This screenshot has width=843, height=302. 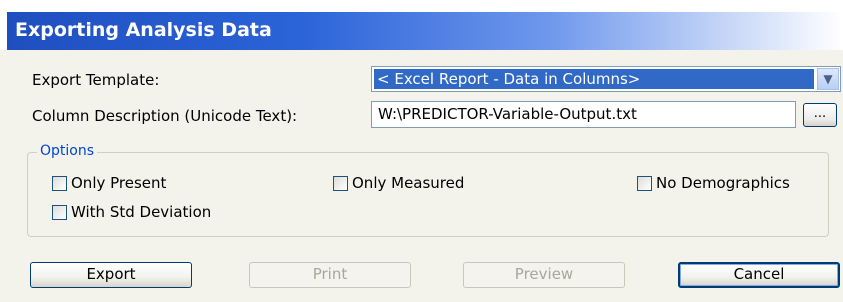 I want to click on no-demographics-checkbox: No Demographics, so click(x=713, y=183).